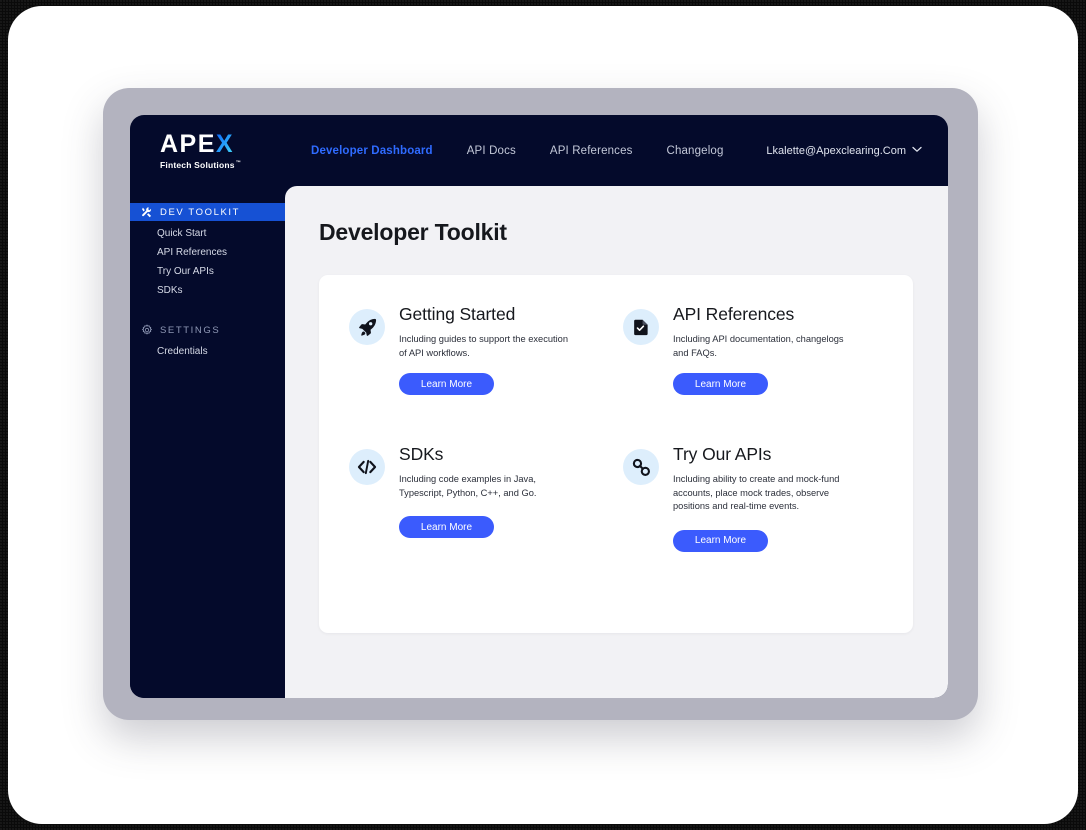 The width and height of the screenshot is (1086, 830). What do you see at coordinates (238, 162) in the screenshot?
I see `trademark-symbol: ™` at bounding box center [238, 162].